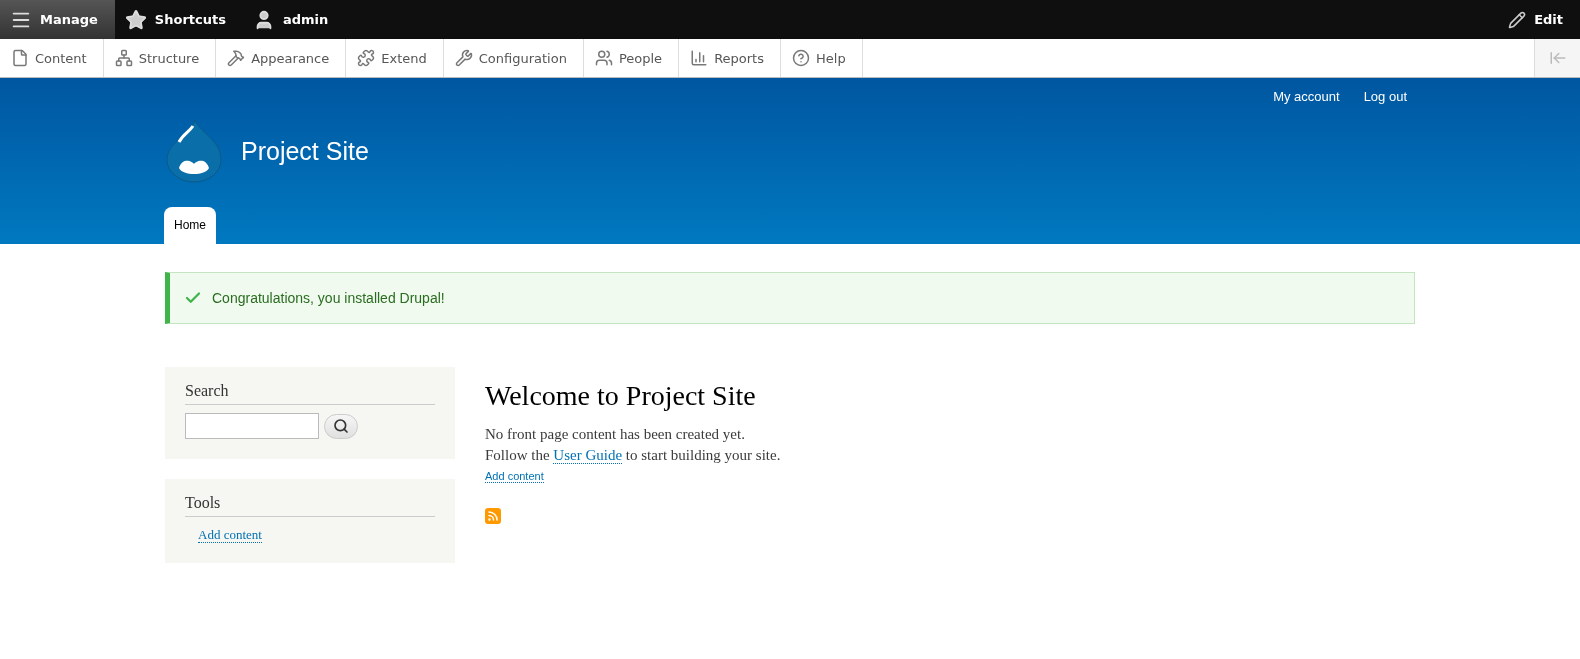 The height and width of the screenshot is (659, 1580). Describe the element at coordinates (57, 19) in the screenshot. I see `toolbar-tab: Manage` at that location.